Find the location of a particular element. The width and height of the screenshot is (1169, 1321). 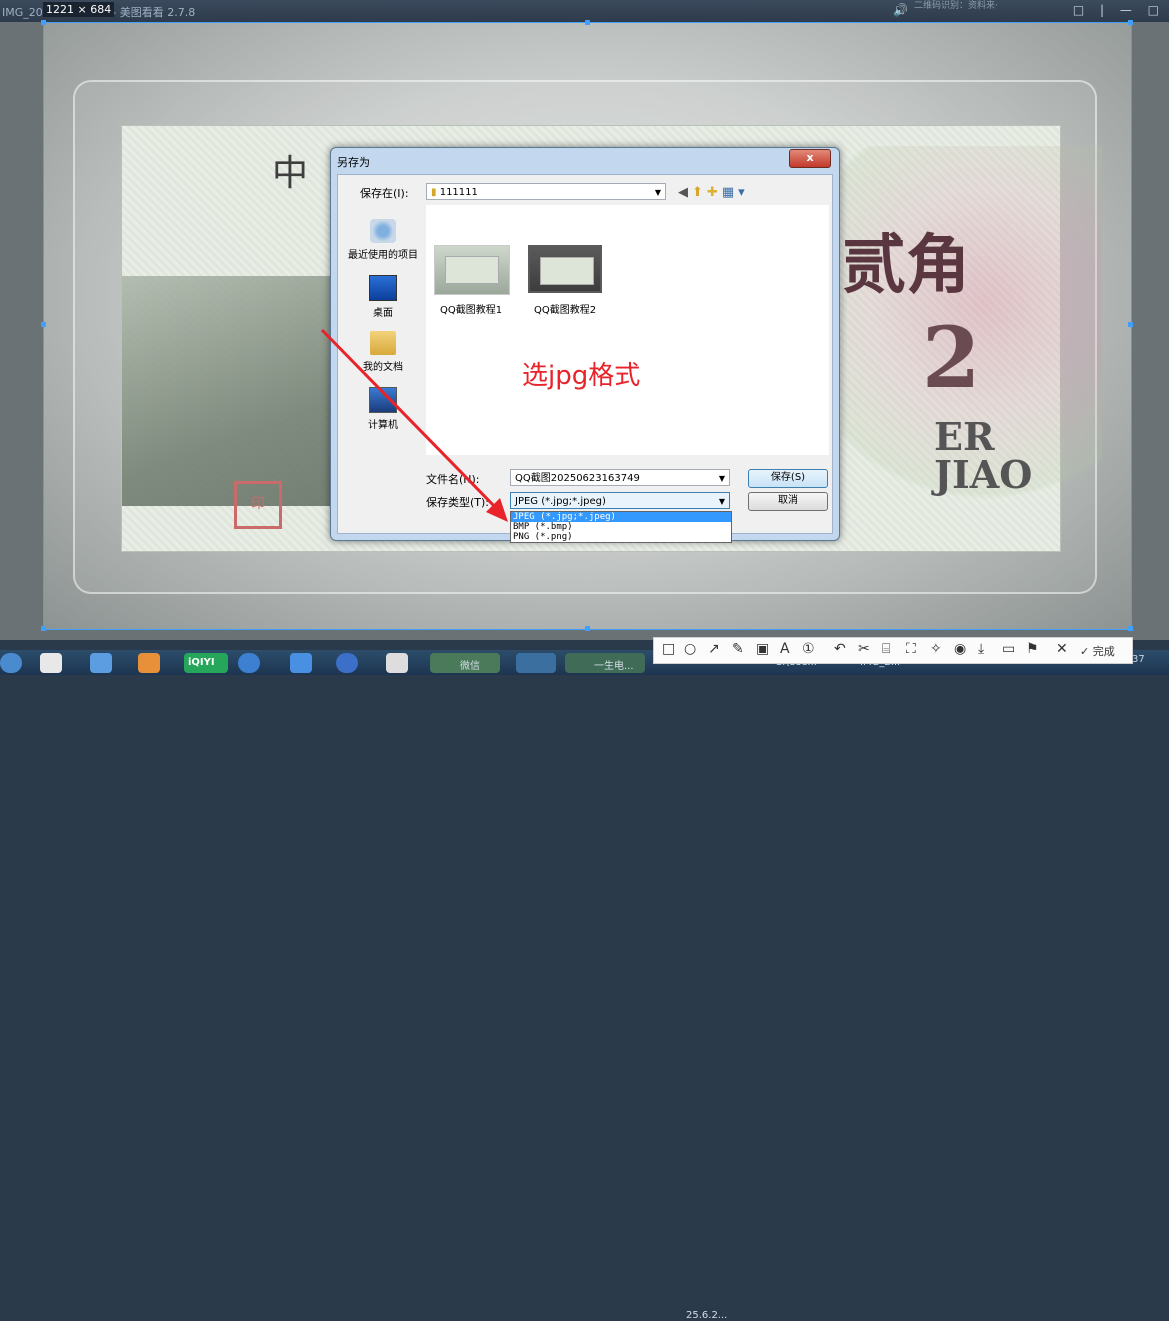

filename-input: QQ截图20250623163749 ▼ is located at coordinates (620, 477).